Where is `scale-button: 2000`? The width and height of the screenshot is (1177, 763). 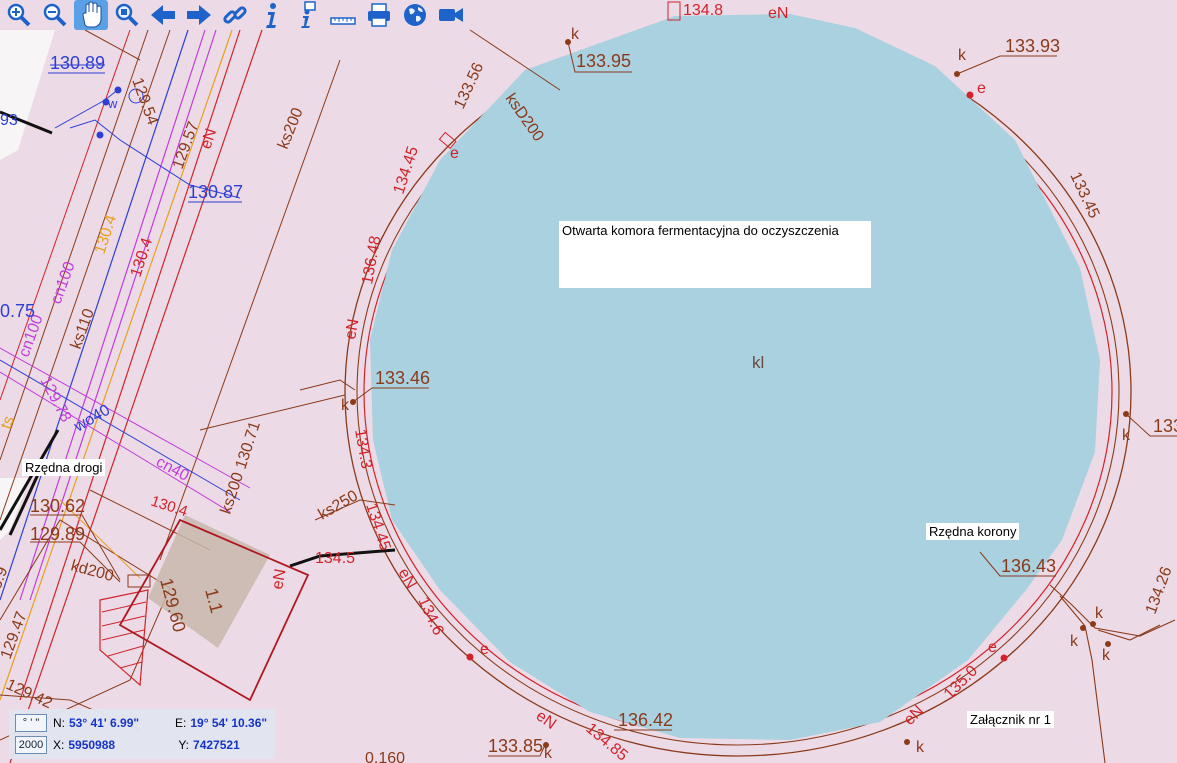 scale-button: 2000 is located at coordinates (31, 745).